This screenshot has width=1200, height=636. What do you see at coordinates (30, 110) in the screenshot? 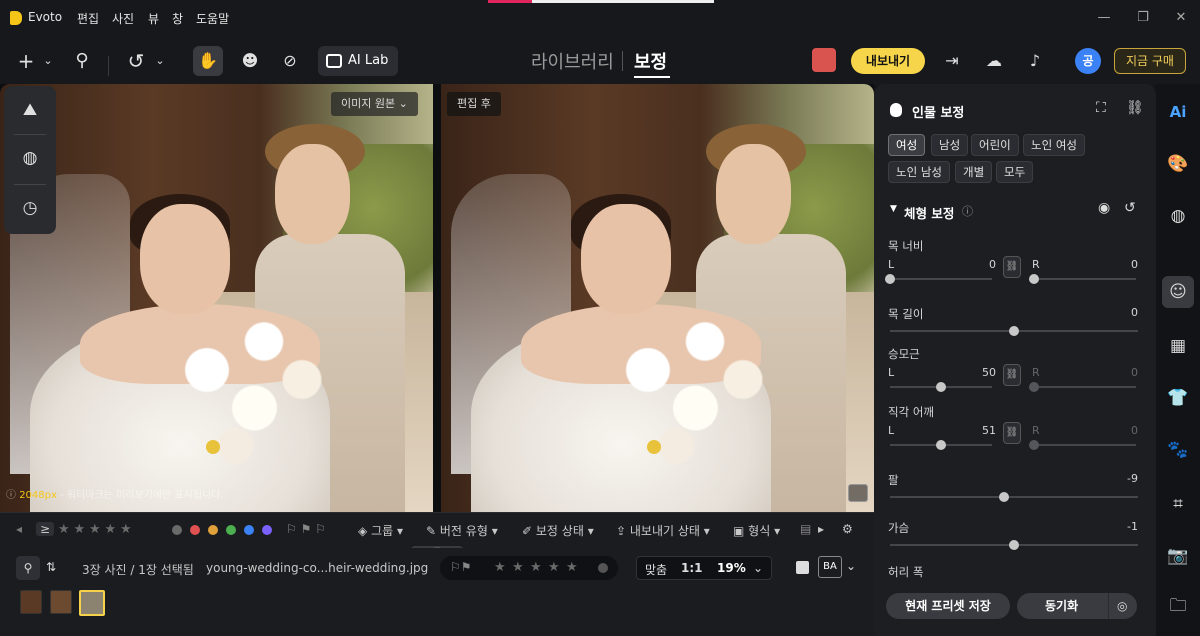
I see `mountain-enhance-icon: ⛰` at bounding box center [30, 110].